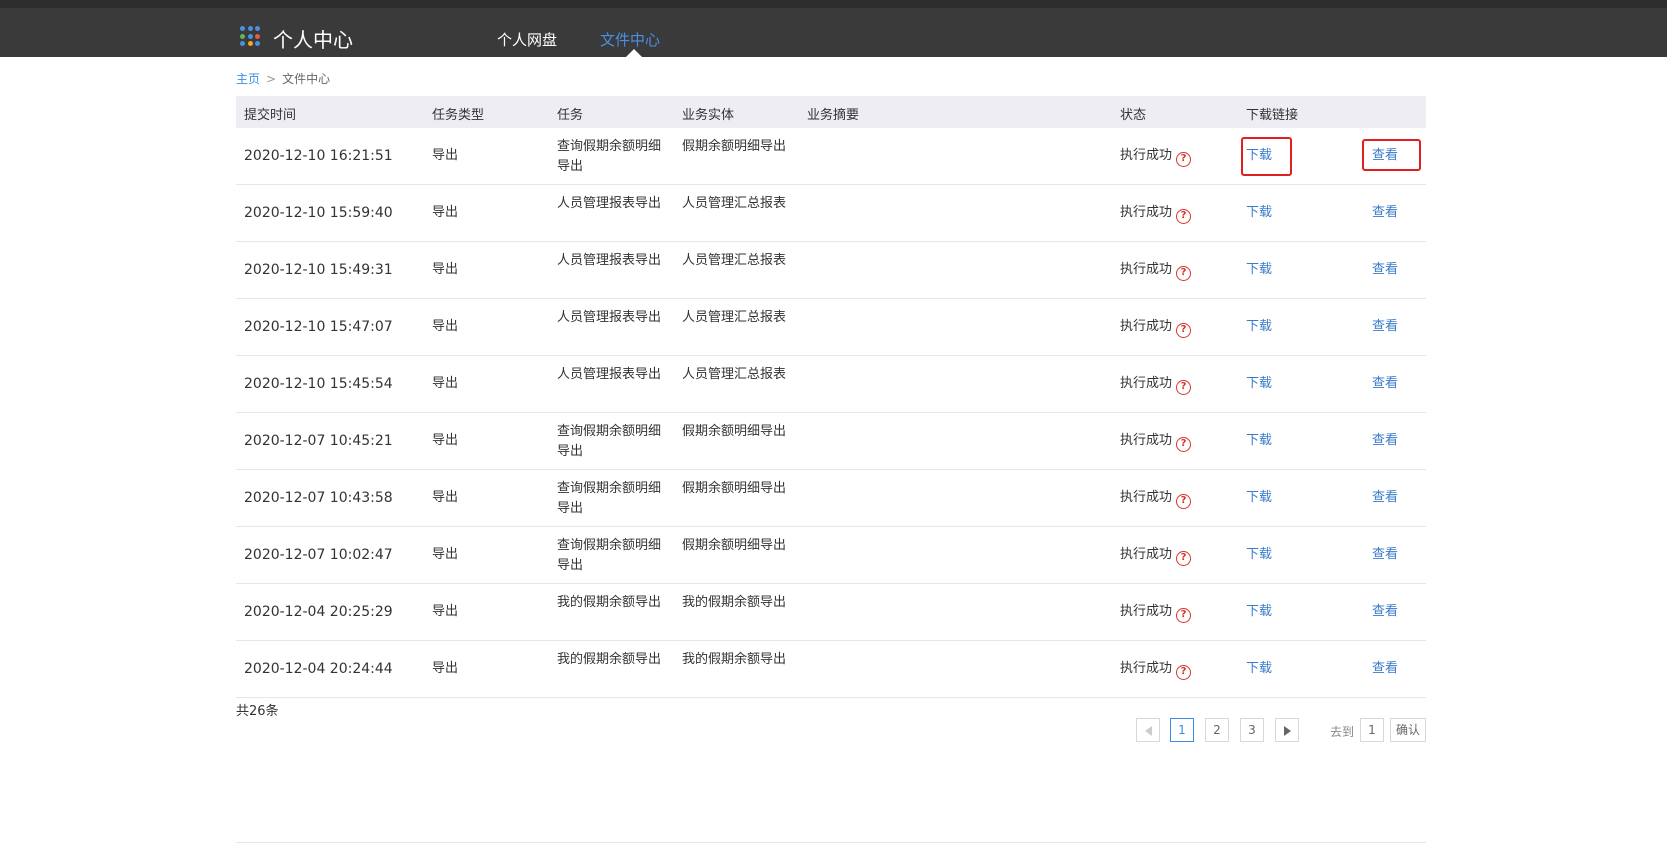 Image resolution: width=1667 pixels, height=856 pixels. What do you see at coordinates (1408, 730) in the screenshot?
I see `goto-confirm-button: 确认` at bounding box center [1408, 730].